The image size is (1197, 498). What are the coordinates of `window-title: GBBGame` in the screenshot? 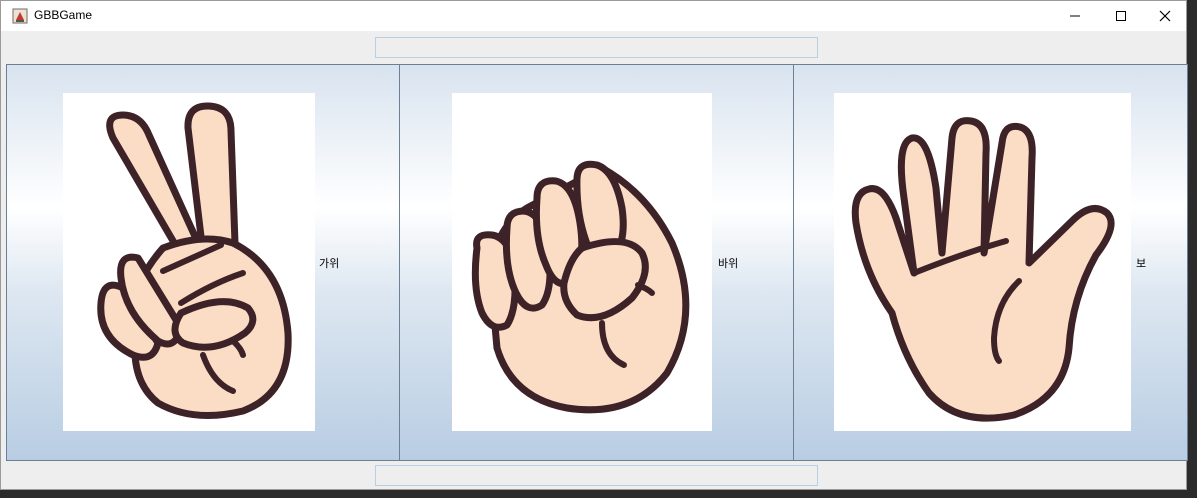 It's located at (63, 15).